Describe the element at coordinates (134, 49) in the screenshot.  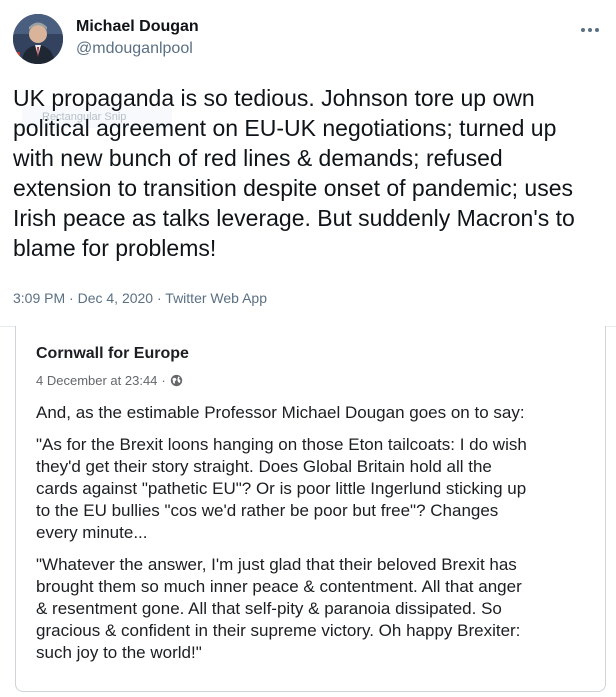
I see `author-handle: @mdouganlpool` at that location.